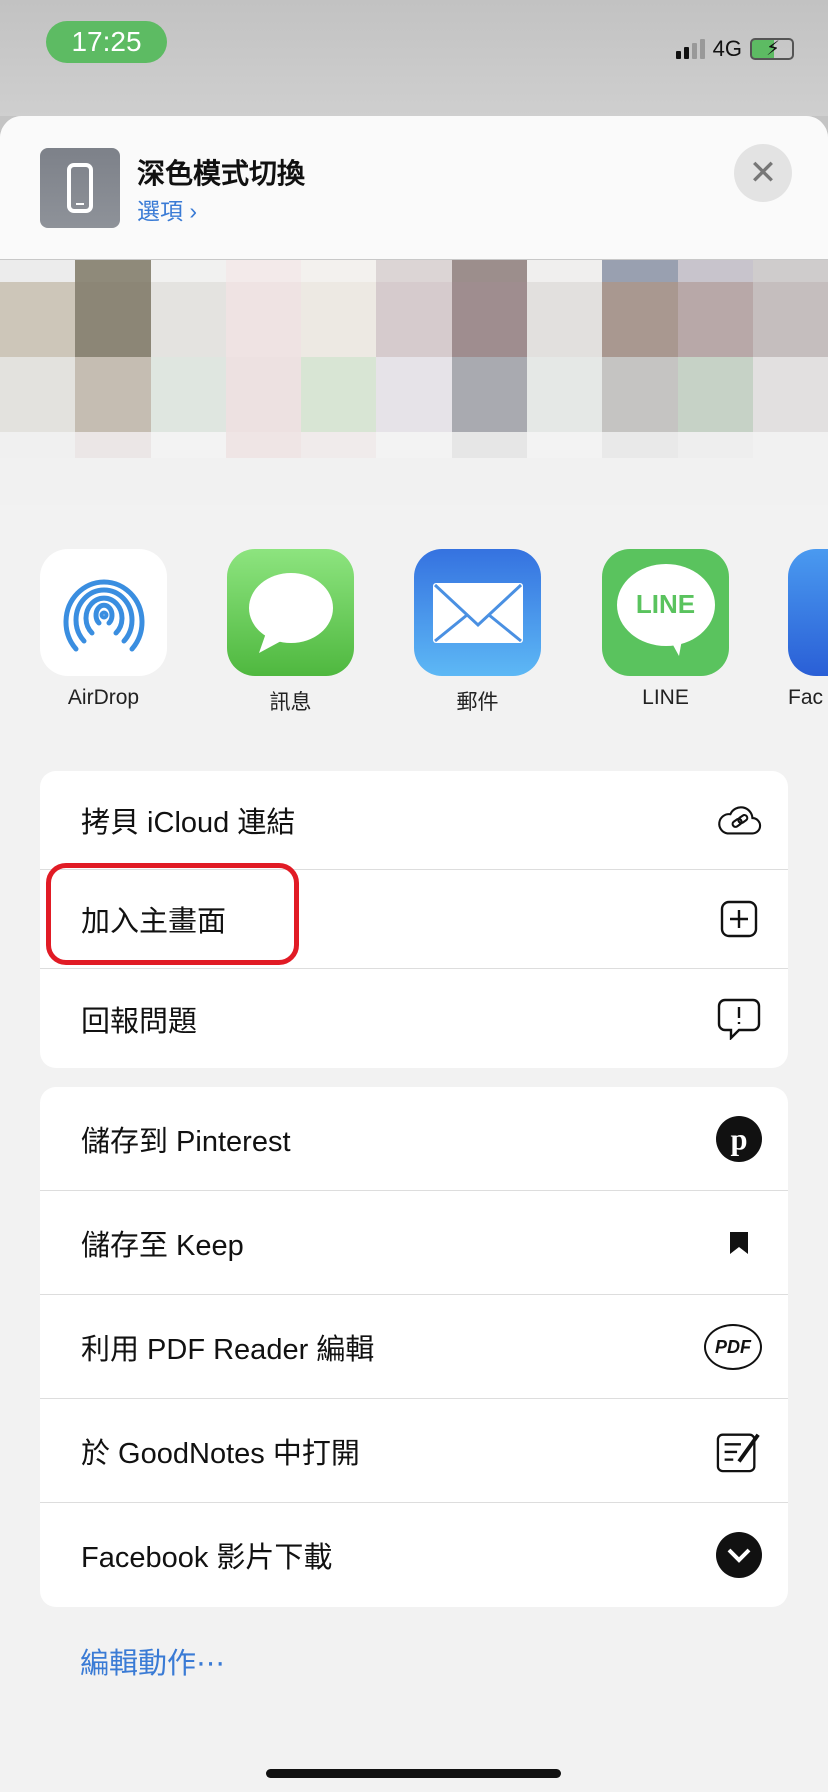  What do you see at coordinates (290, 702) in the screenshot?
I see `share-target-label: 訊息` at bounding box center [290, 702].